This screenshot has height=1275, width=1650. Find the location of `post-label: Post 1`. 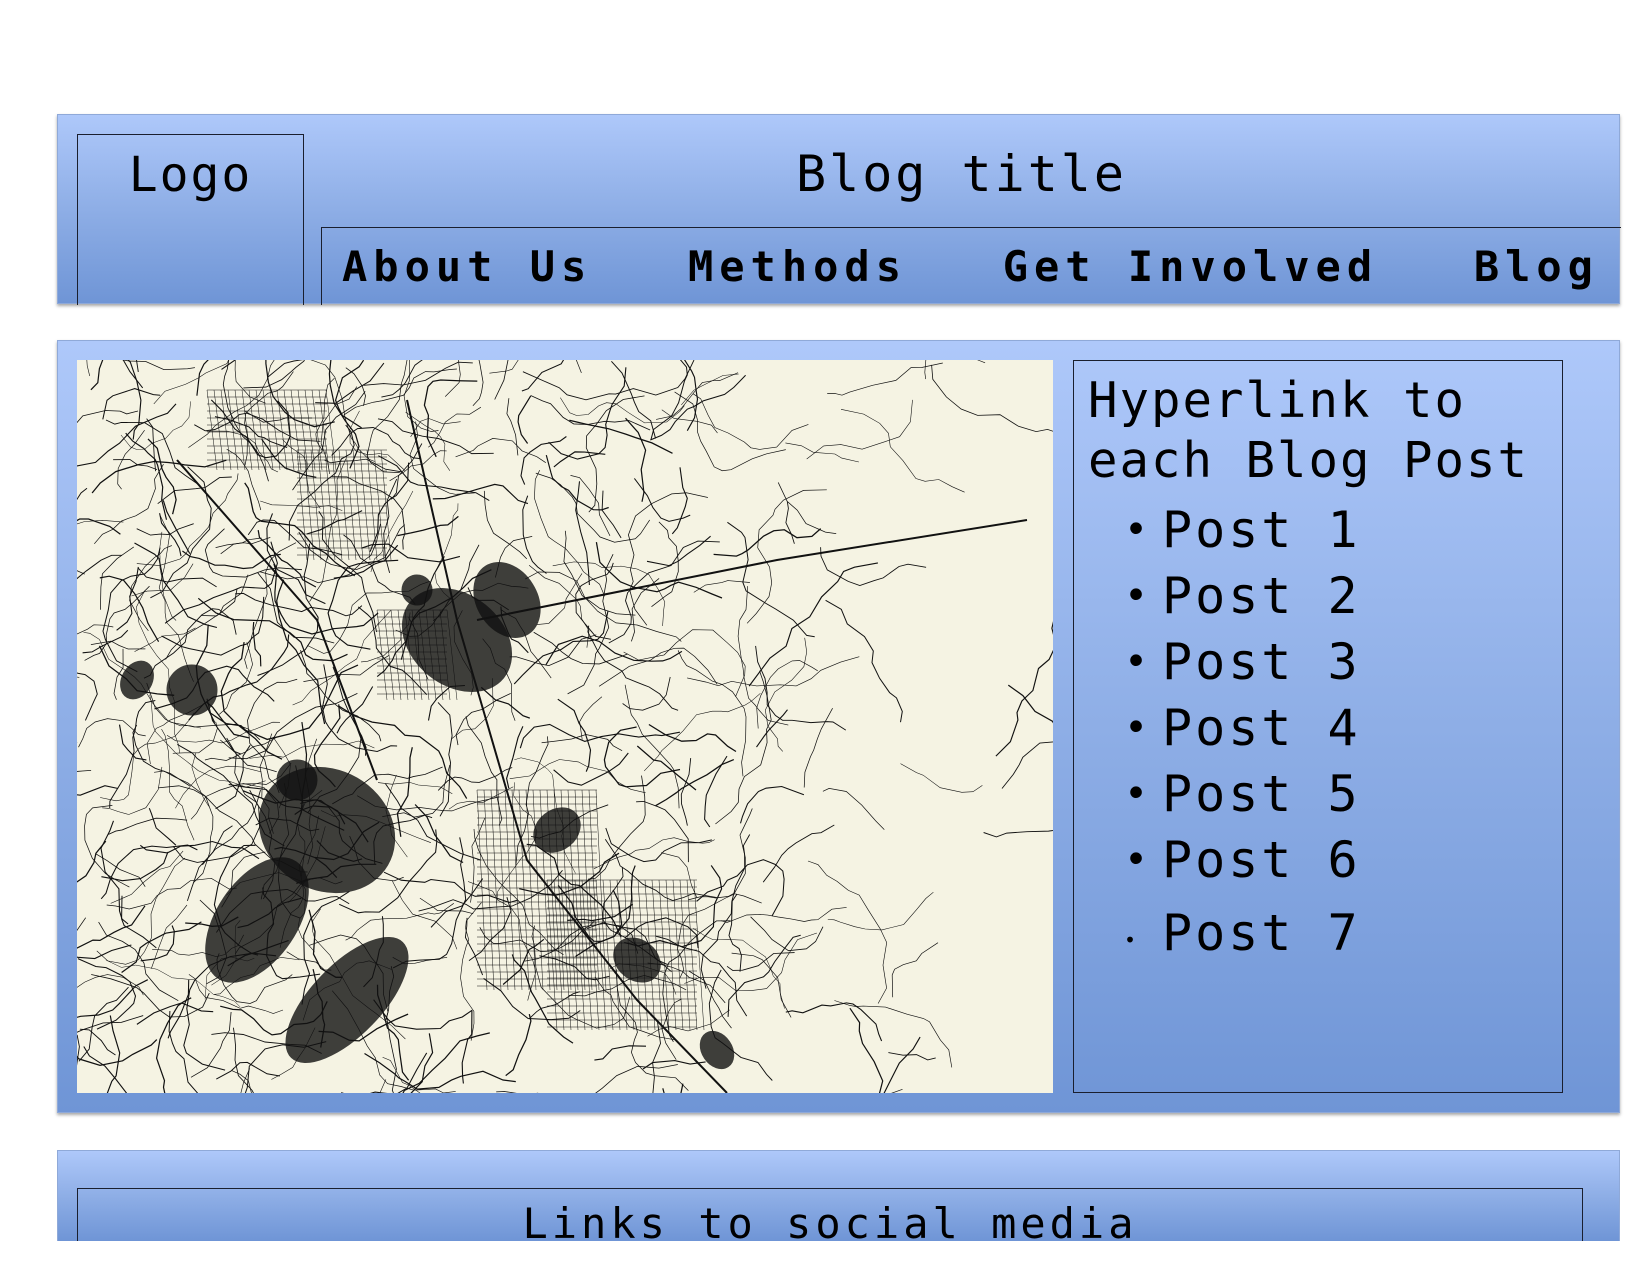

post-label: Post 1 is located at coordinates (1261, 530).